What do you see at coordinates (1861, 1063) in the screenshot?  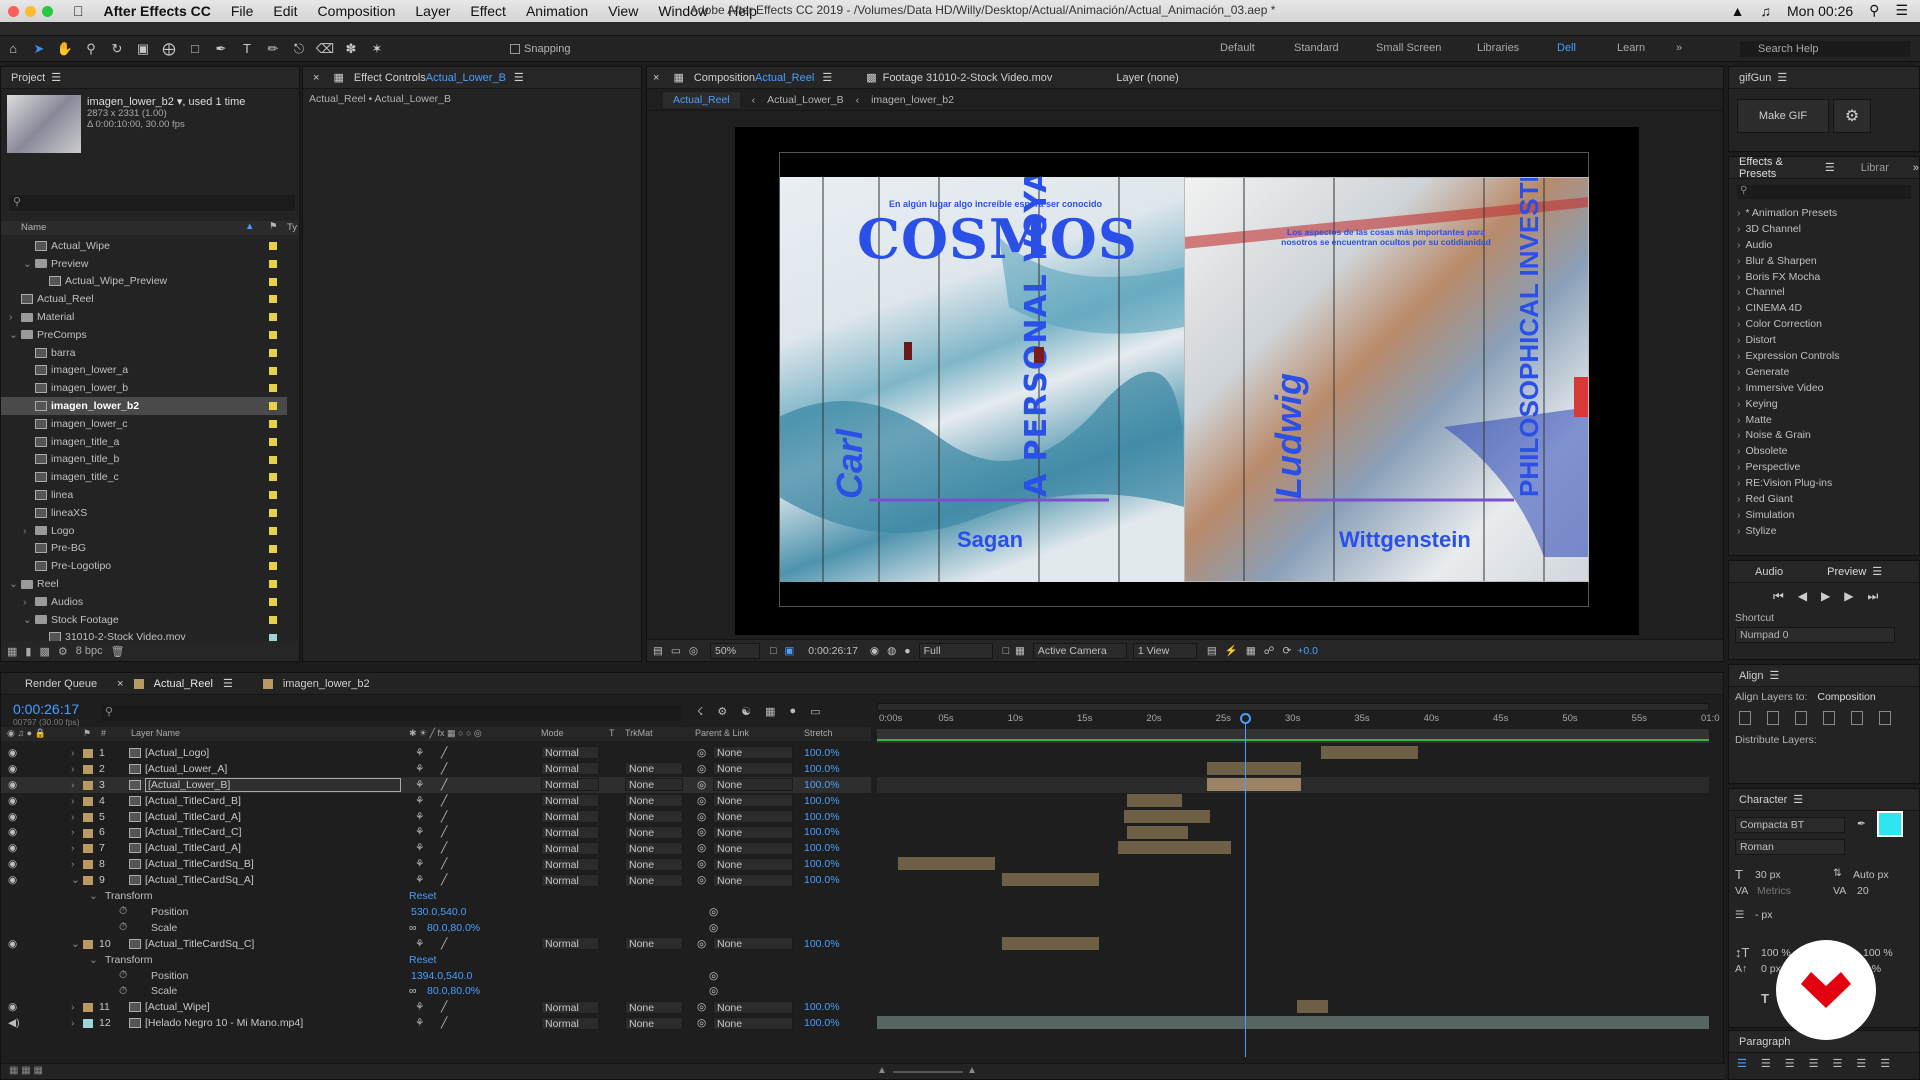 I see `justify-right-icon: ☰` at bounding box center [1861, 1063].